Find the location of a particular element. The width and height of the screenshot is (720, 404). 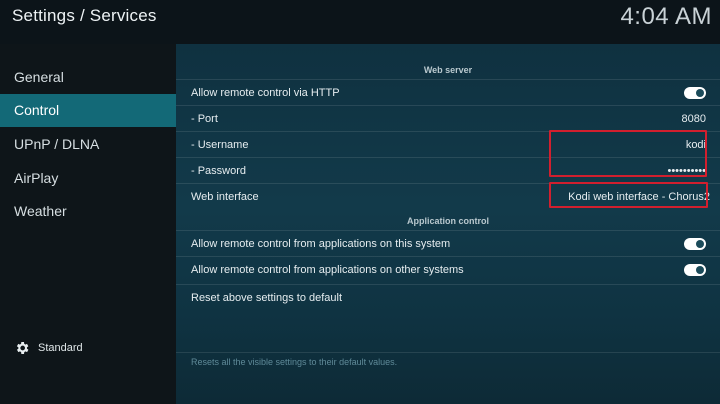

setting-label: Reset above settings to default is located at coordinates (267, 298).